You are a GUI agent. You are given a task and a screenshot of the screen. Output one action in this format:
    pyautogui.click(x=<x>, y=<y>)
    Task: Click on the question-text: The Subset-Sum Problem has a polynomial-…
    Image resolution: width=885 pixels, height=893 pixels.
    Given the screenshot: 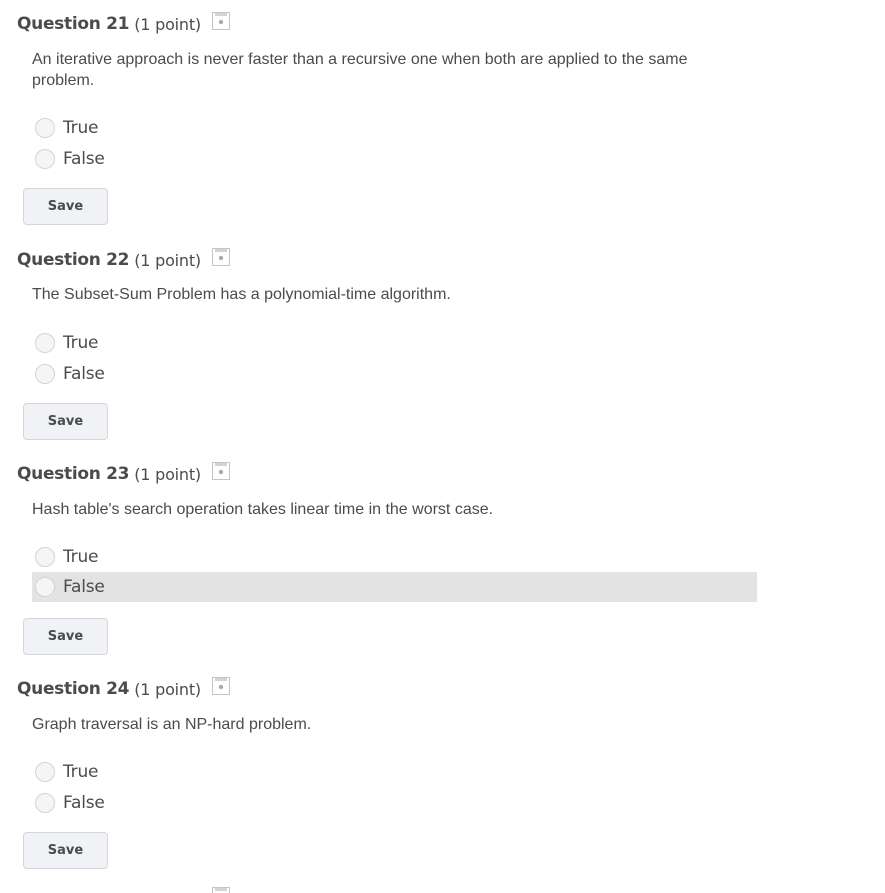 What is the action you would take?
    pyautogui.click(x=241, y=294)
    